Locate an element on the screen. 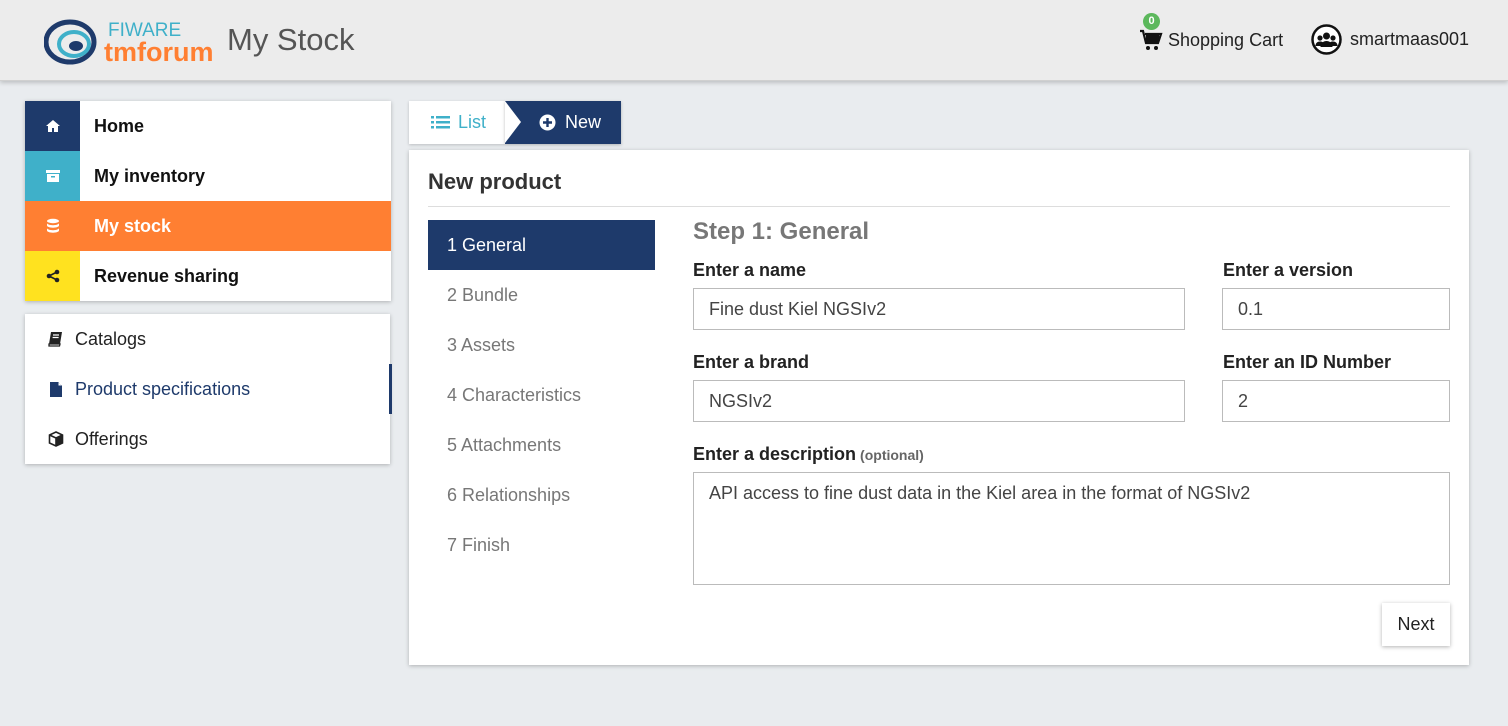 The image size is (1508, 726). book-icon is located at coordinates (56, 339).